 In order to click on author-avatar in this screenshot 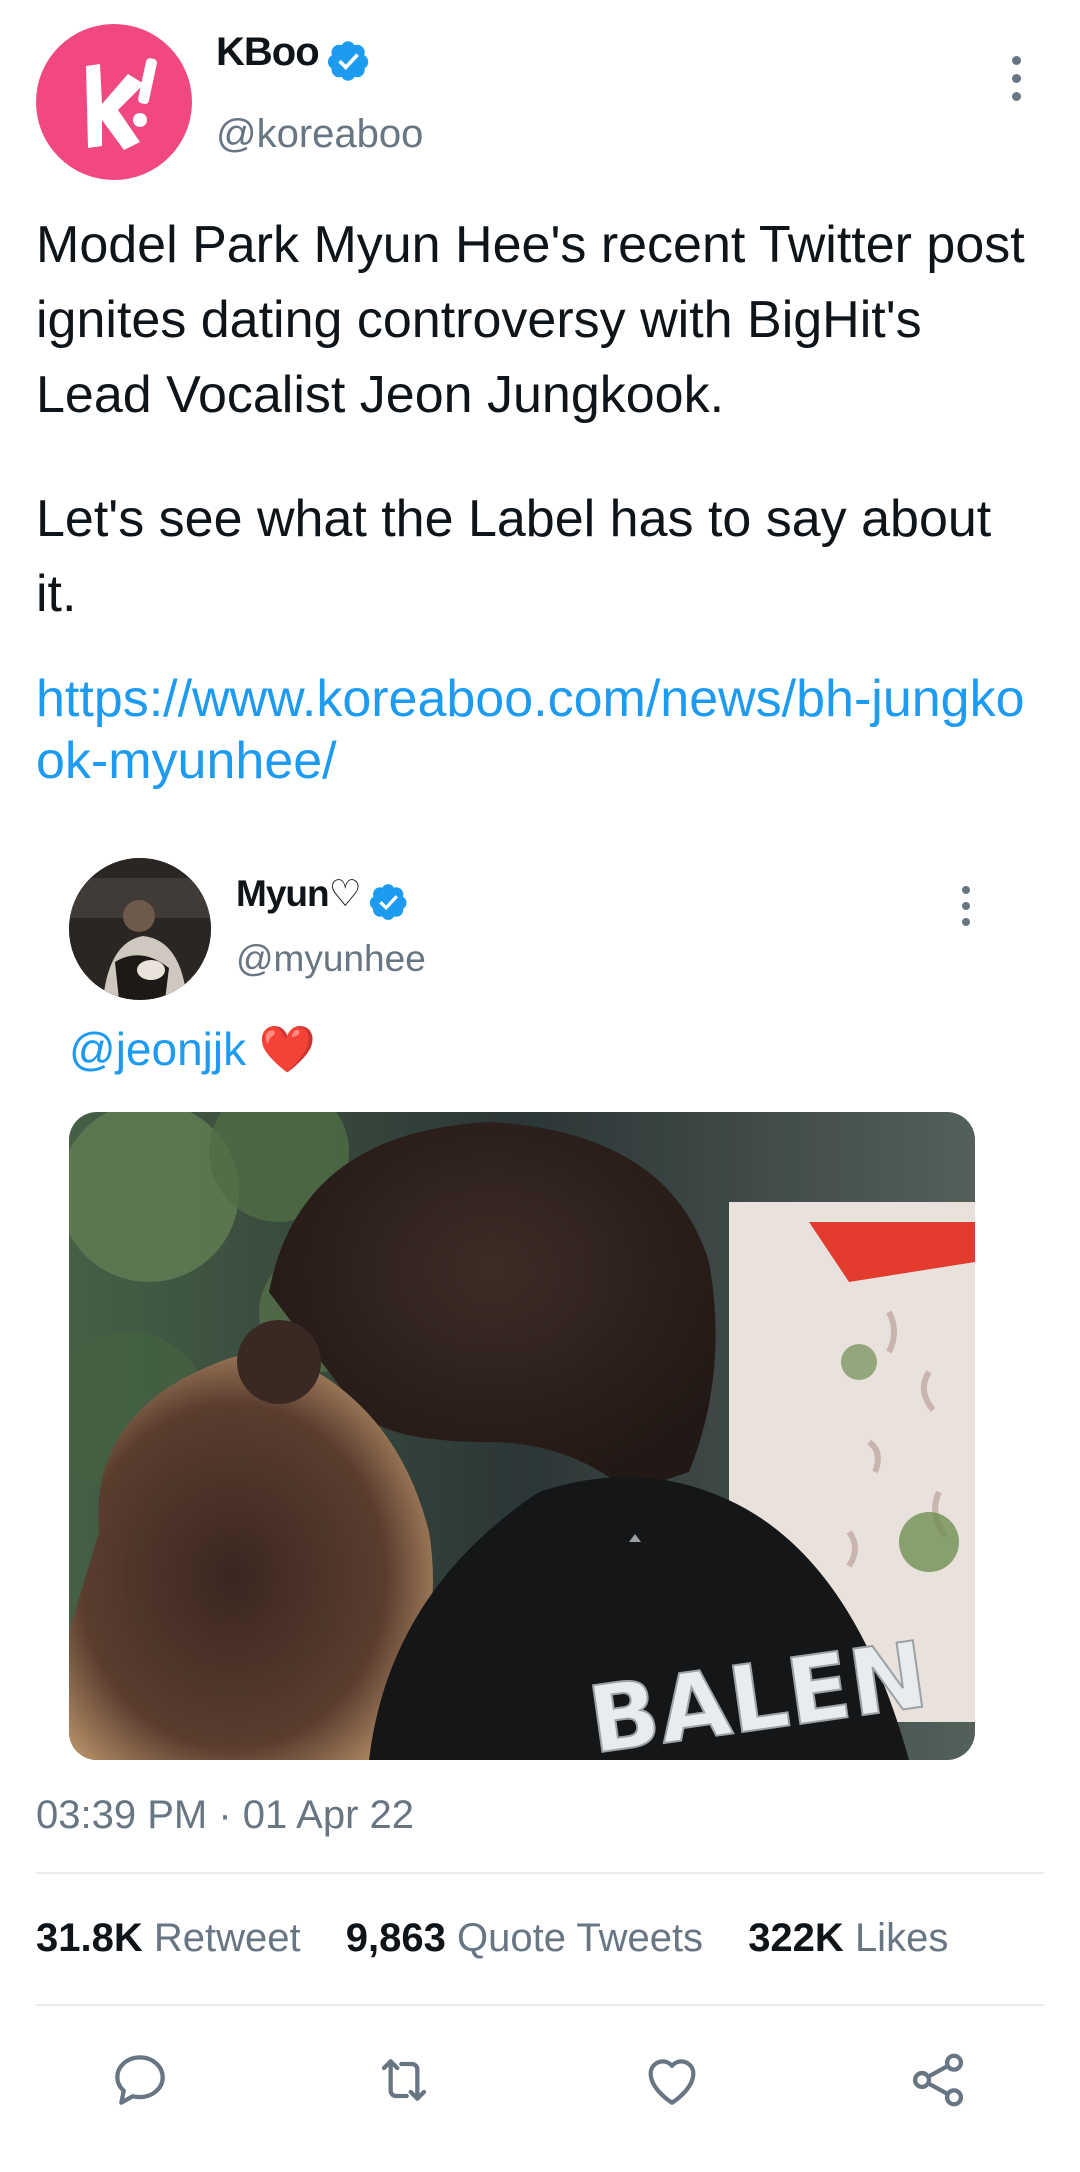, I will do `click(114, 102)`.